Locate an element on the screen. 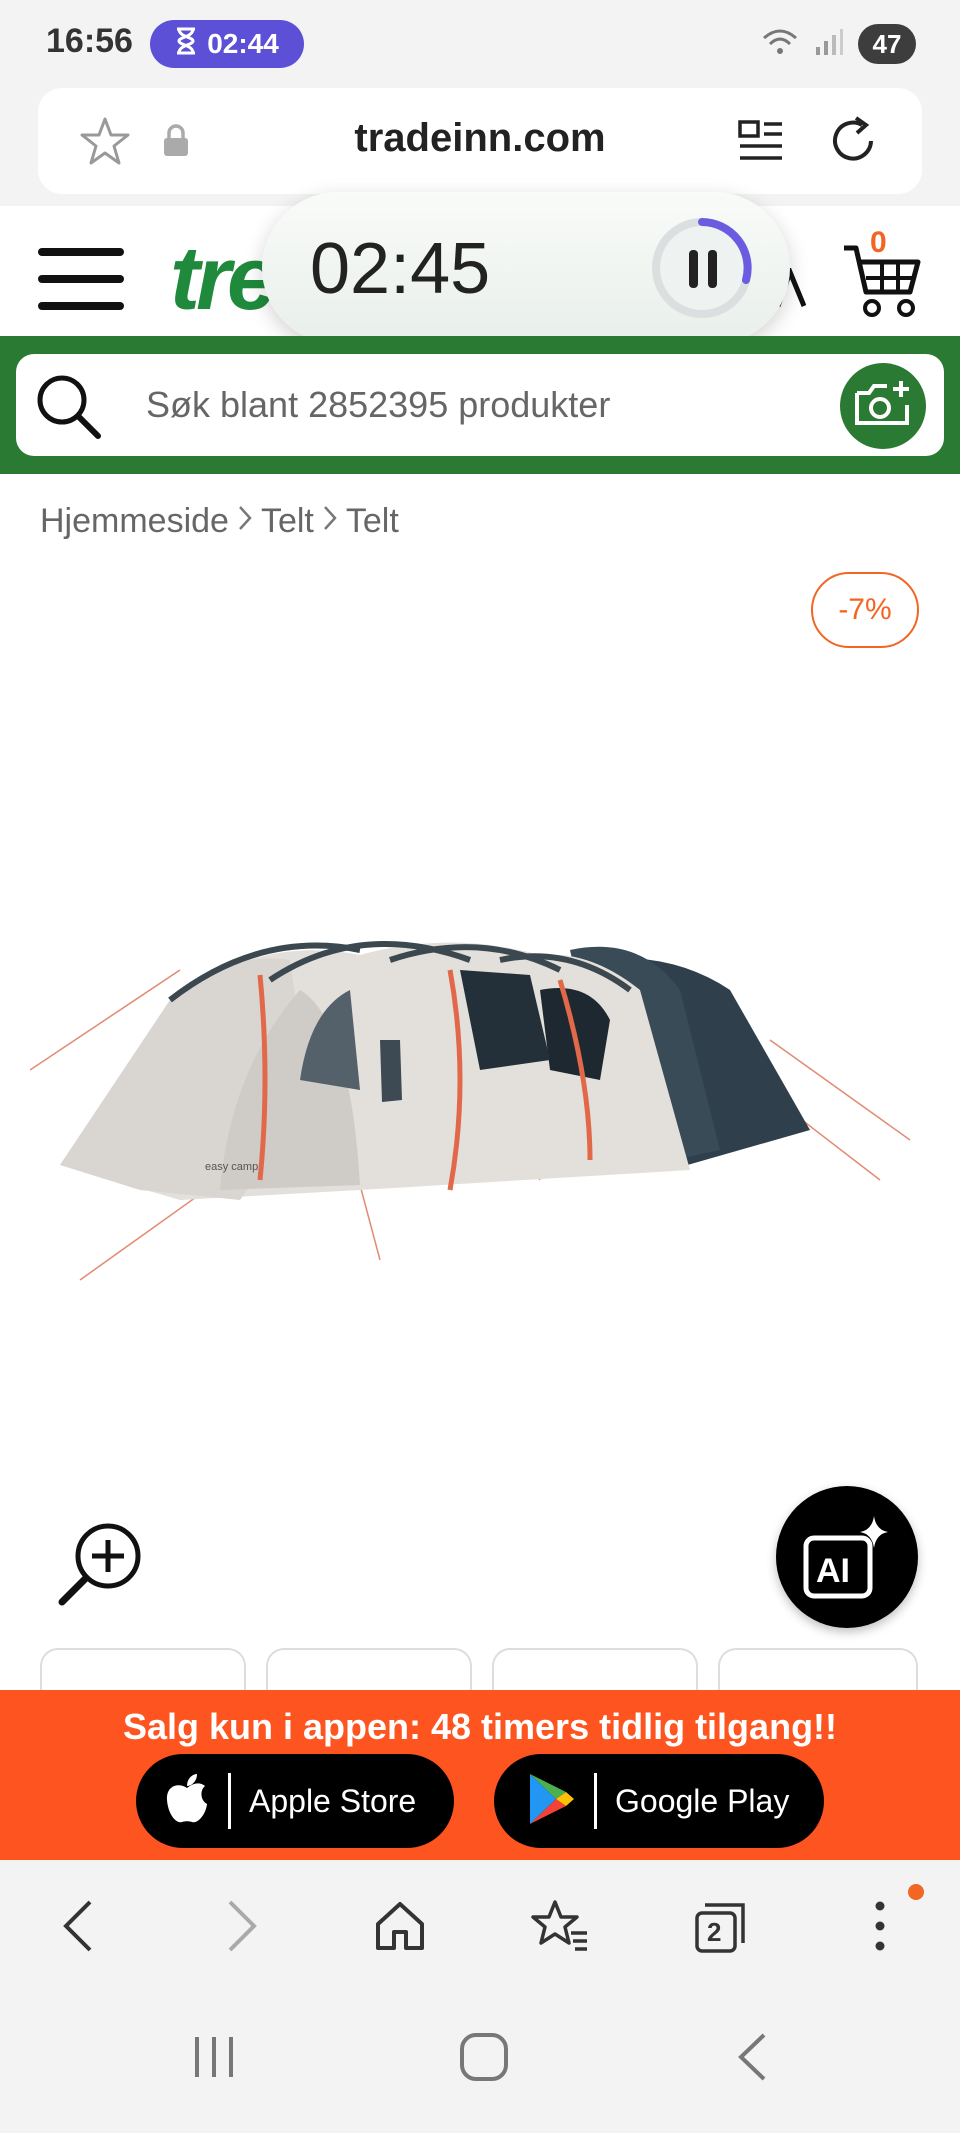 The height and width of the screenshot is (2133, 960). status-icons: 47 is located at coordinates (838, 44).